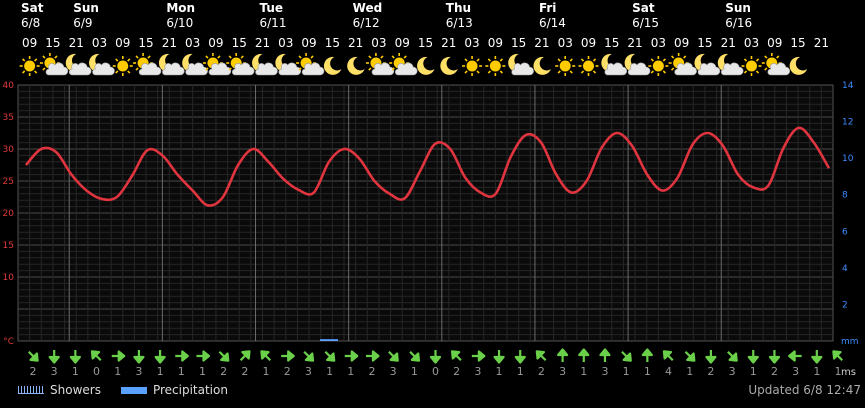 The width and height of the screenshot is (865, 408). Describe the element at coordinates (366, 23) in the screenshot. I see `day-date-label: 6/12` at that location.